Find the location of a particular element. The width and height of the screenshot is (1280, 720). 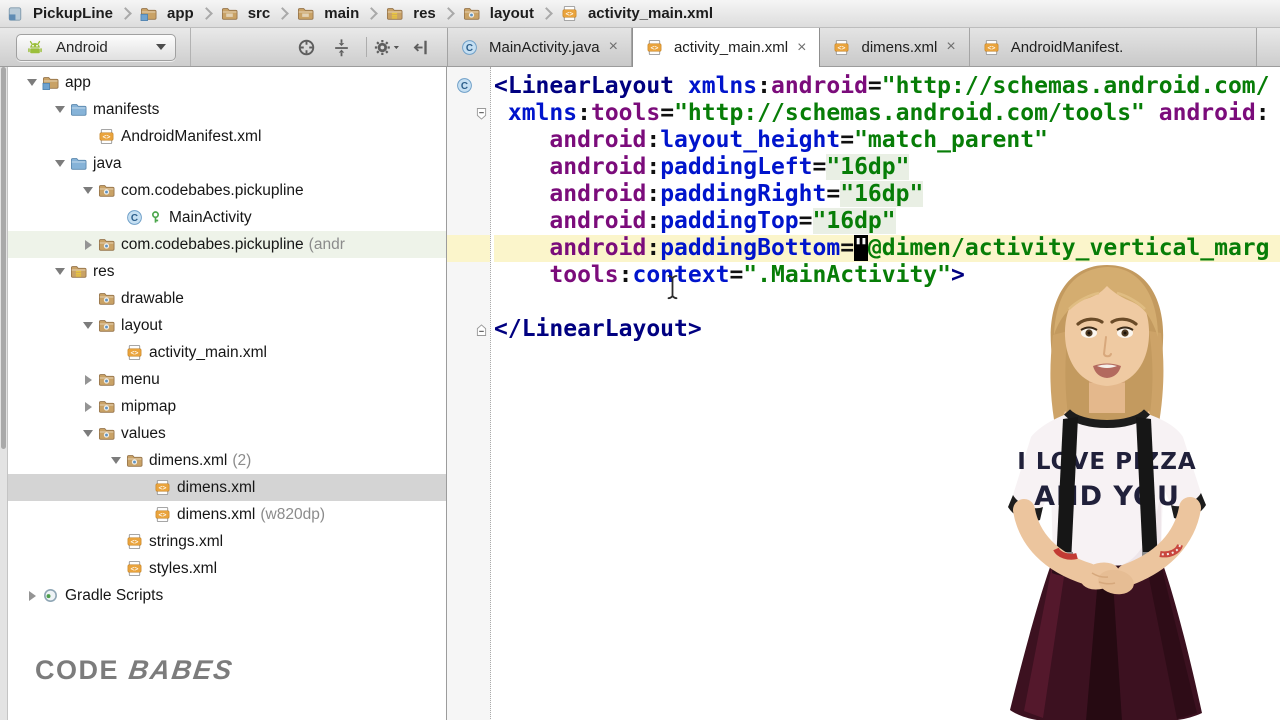

tab-mainactivity-java: C MainActivity.java × is located at coordinates (540, 47).